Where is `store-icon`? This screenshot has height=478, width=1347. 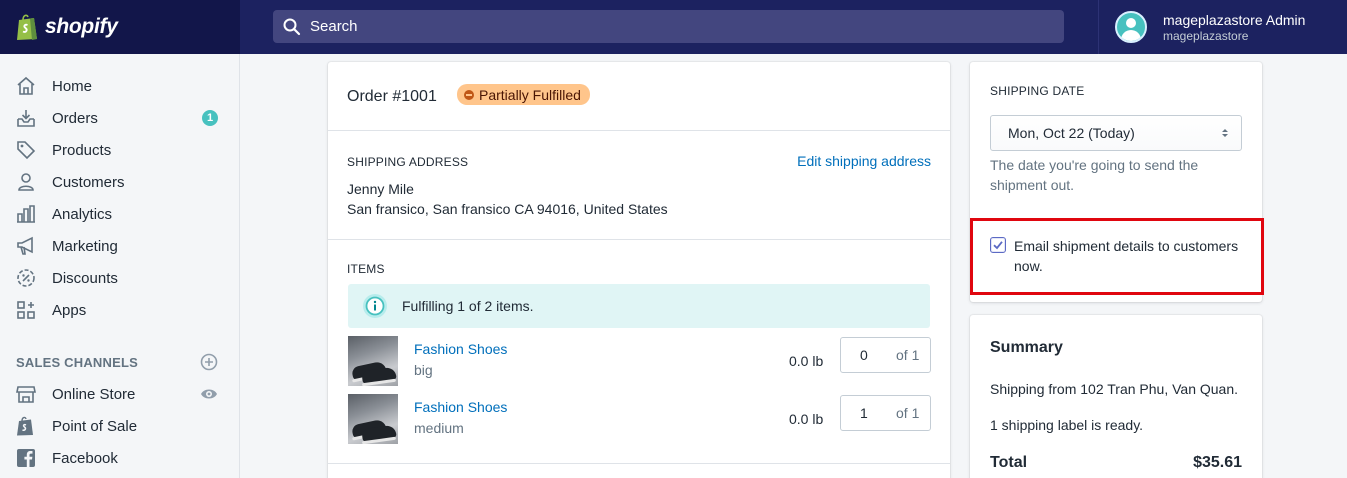 store-icon is located at coordinates (26, 394).